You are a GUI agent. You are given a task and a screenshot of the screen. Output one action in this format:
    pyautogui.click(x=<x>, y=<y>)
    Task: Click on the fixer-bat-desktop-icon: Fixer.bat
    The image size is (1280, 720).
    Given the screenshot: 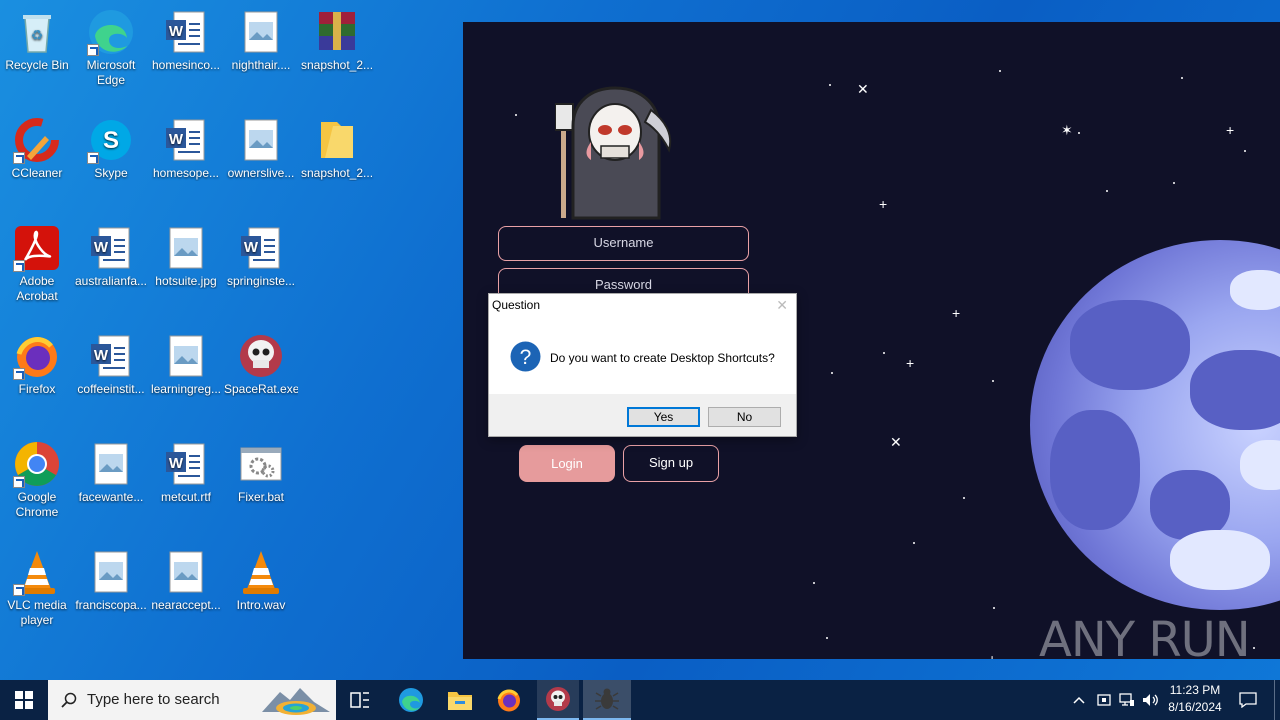 What is the action you would take?
    pyautogui.click(x=261, y=472)
    